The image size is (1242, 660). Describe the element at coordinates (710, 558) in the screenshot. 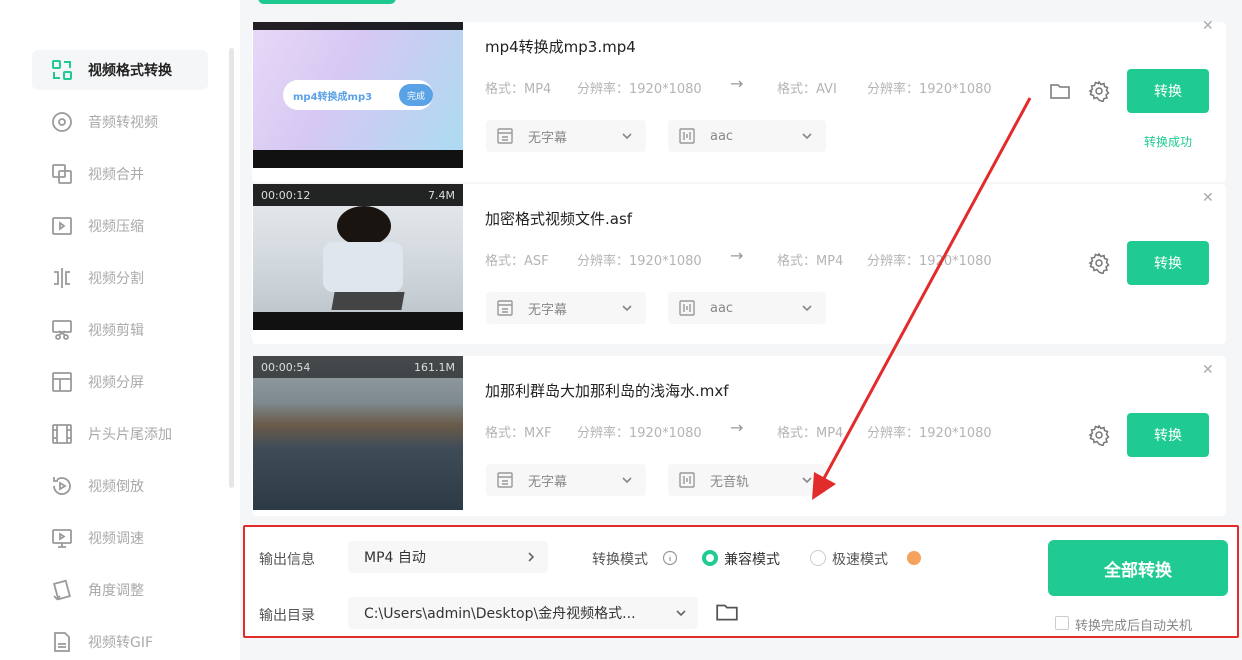

I see `mode-compat-radio` at that location.